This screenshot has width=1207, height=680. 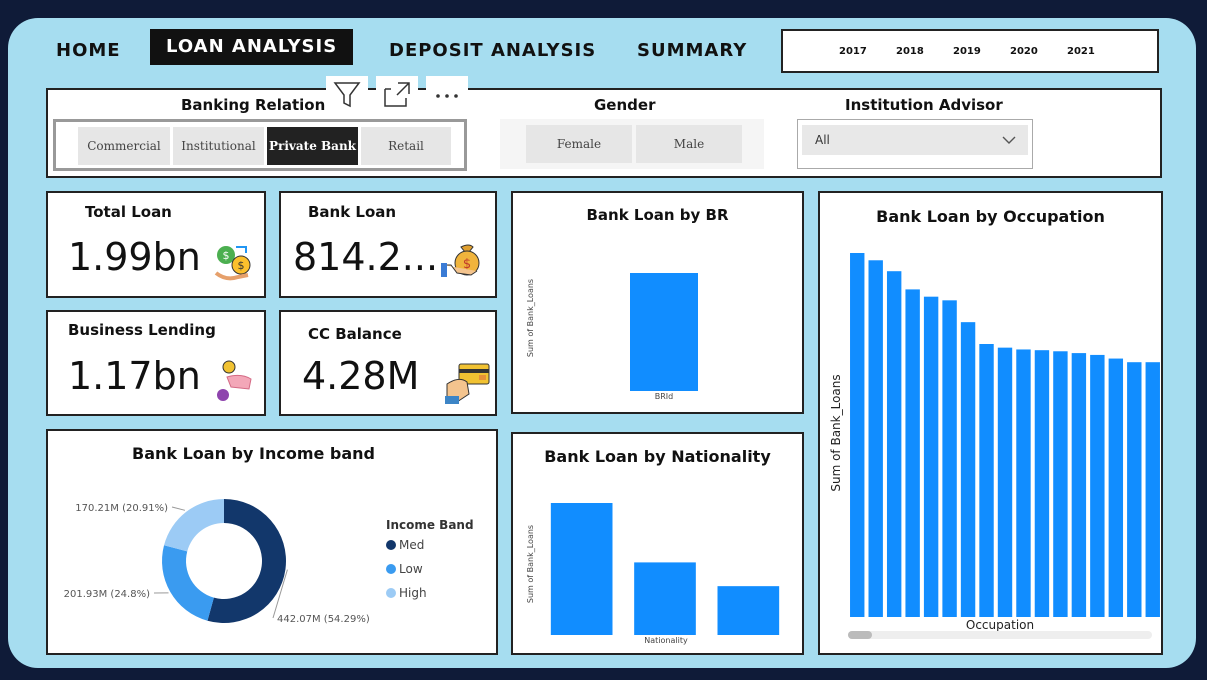 I want to click on kpi-label: Total Loan, so click(x=128, y=212).